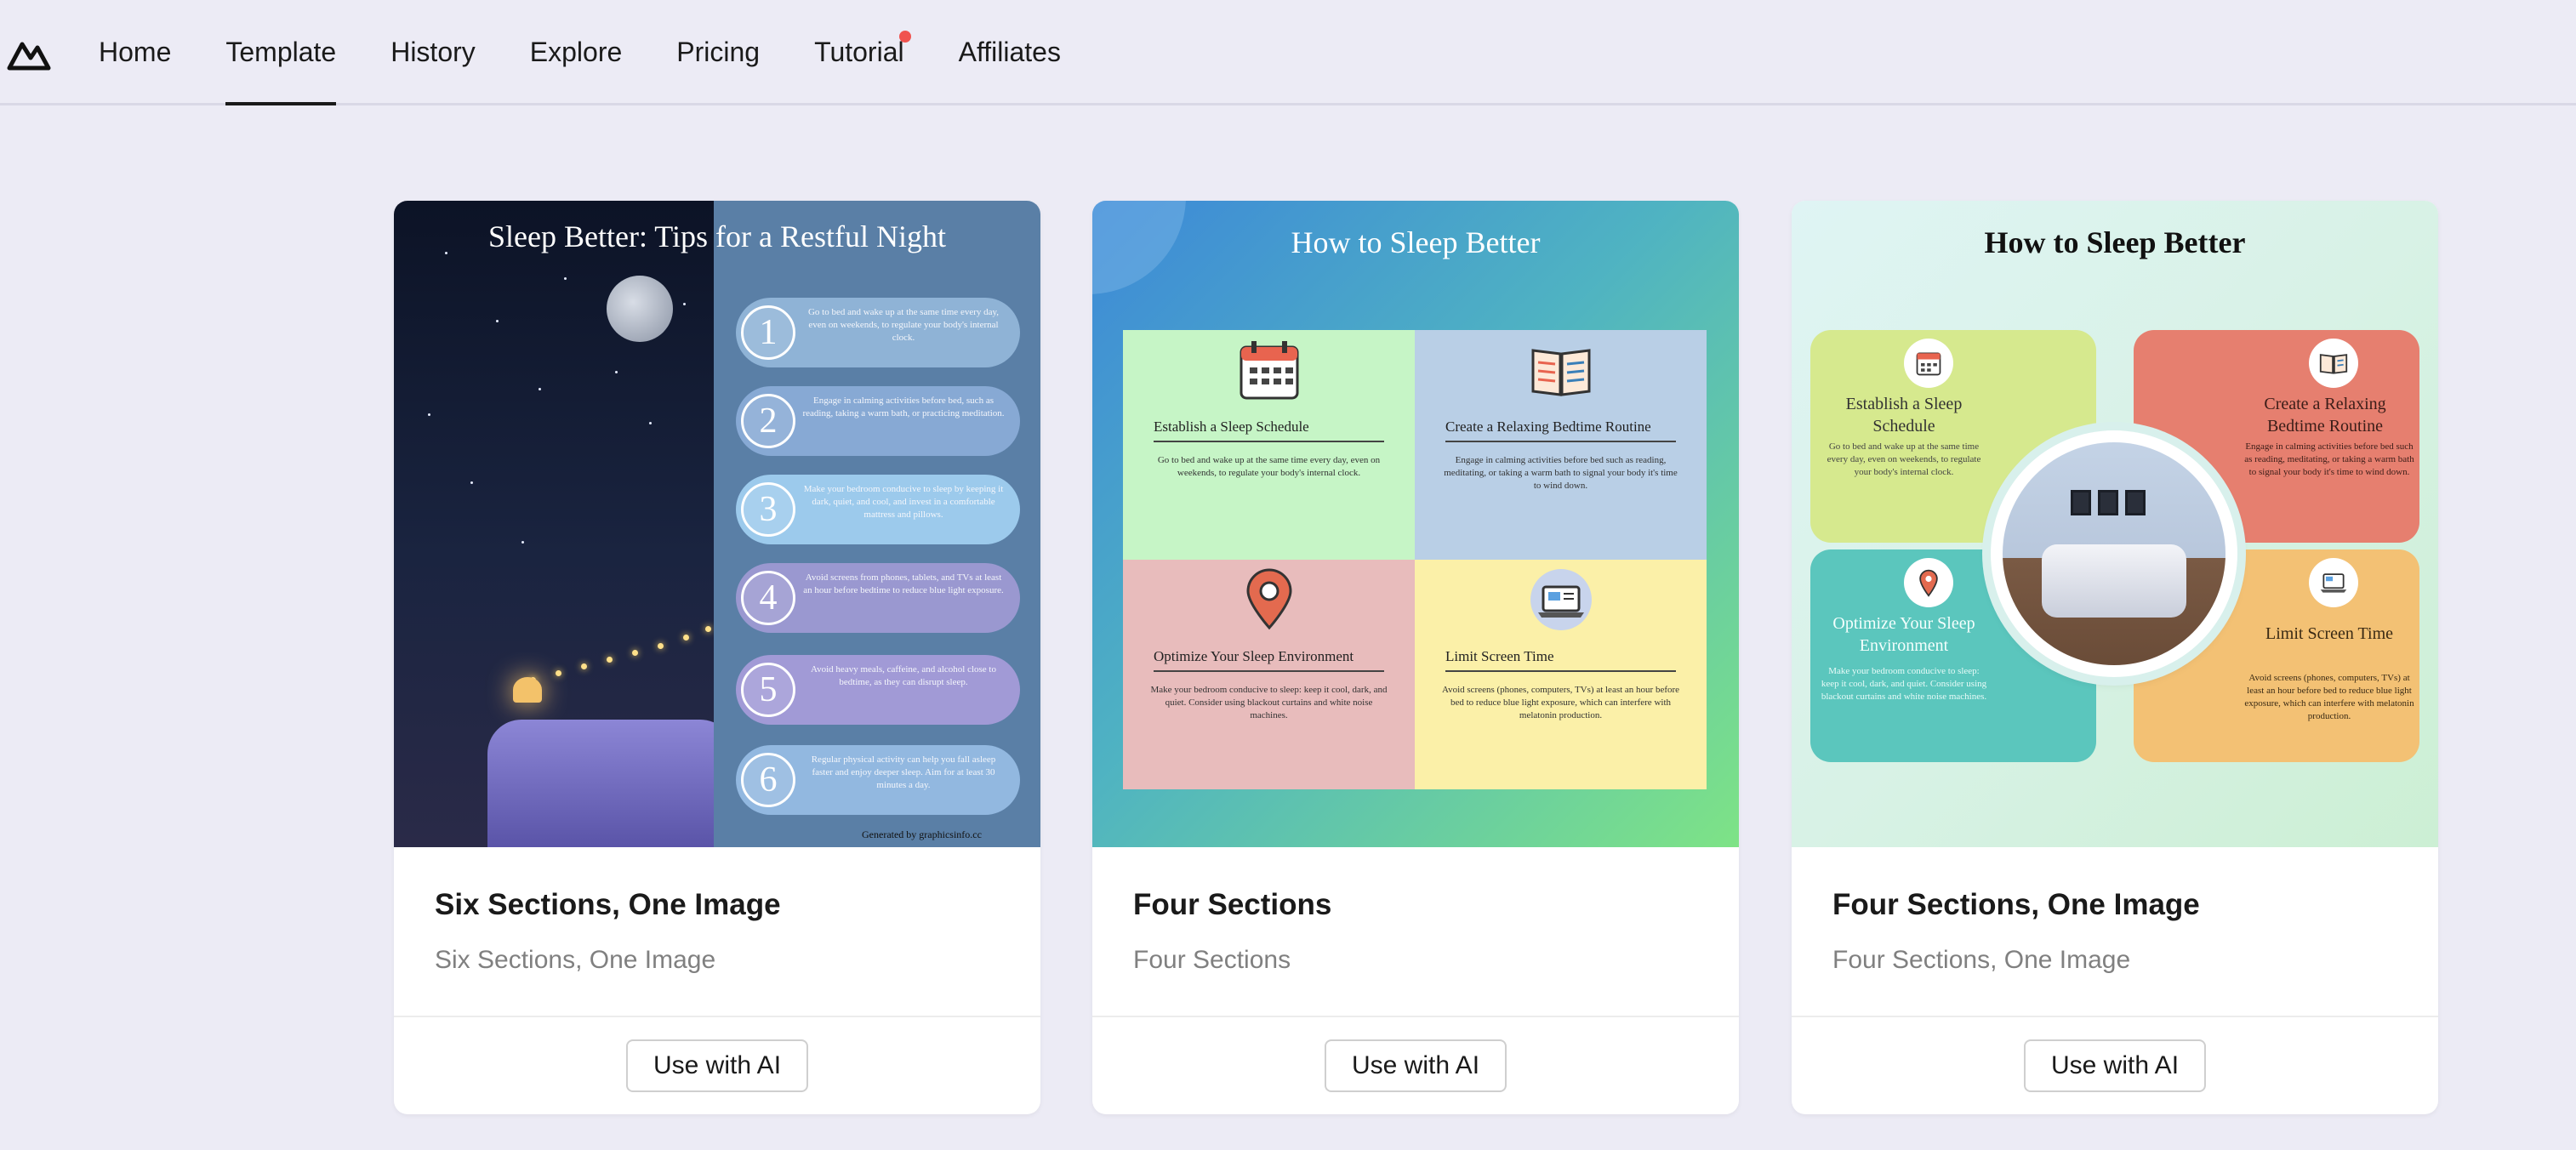  Describe the element at coordinates (576, 960) in the screenshot. I see `card-subtitle: Six Sections, One Image` at that location.